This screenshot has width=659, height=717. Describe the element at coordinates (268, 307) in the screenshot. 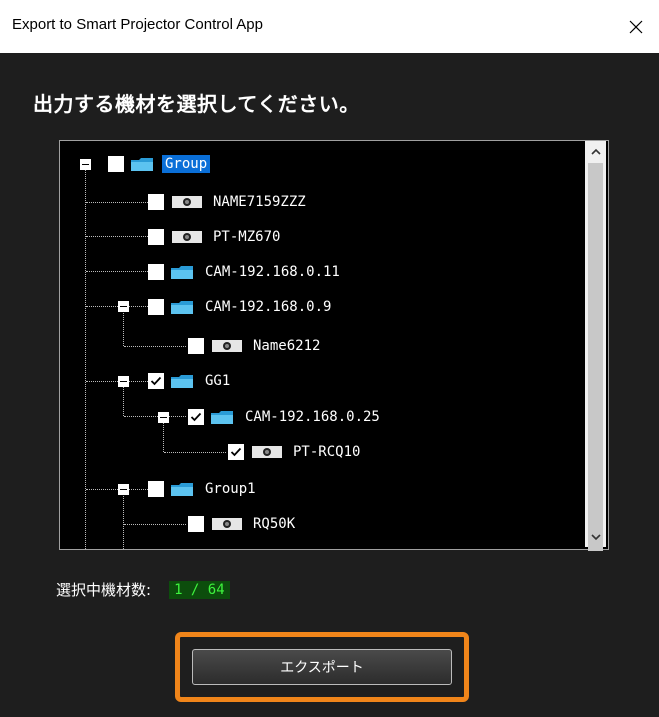

I see `node-label: CAM-192.168.0.9` at that location.